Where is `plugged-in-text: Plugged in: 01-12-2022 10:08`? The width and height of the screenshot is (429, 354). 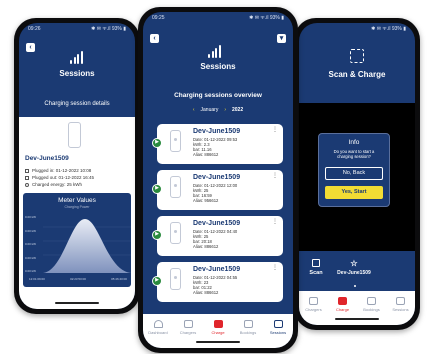 plugged-in-text: Plugged in: 01-12-2022 10:08 is located at coordinates (62, 170).